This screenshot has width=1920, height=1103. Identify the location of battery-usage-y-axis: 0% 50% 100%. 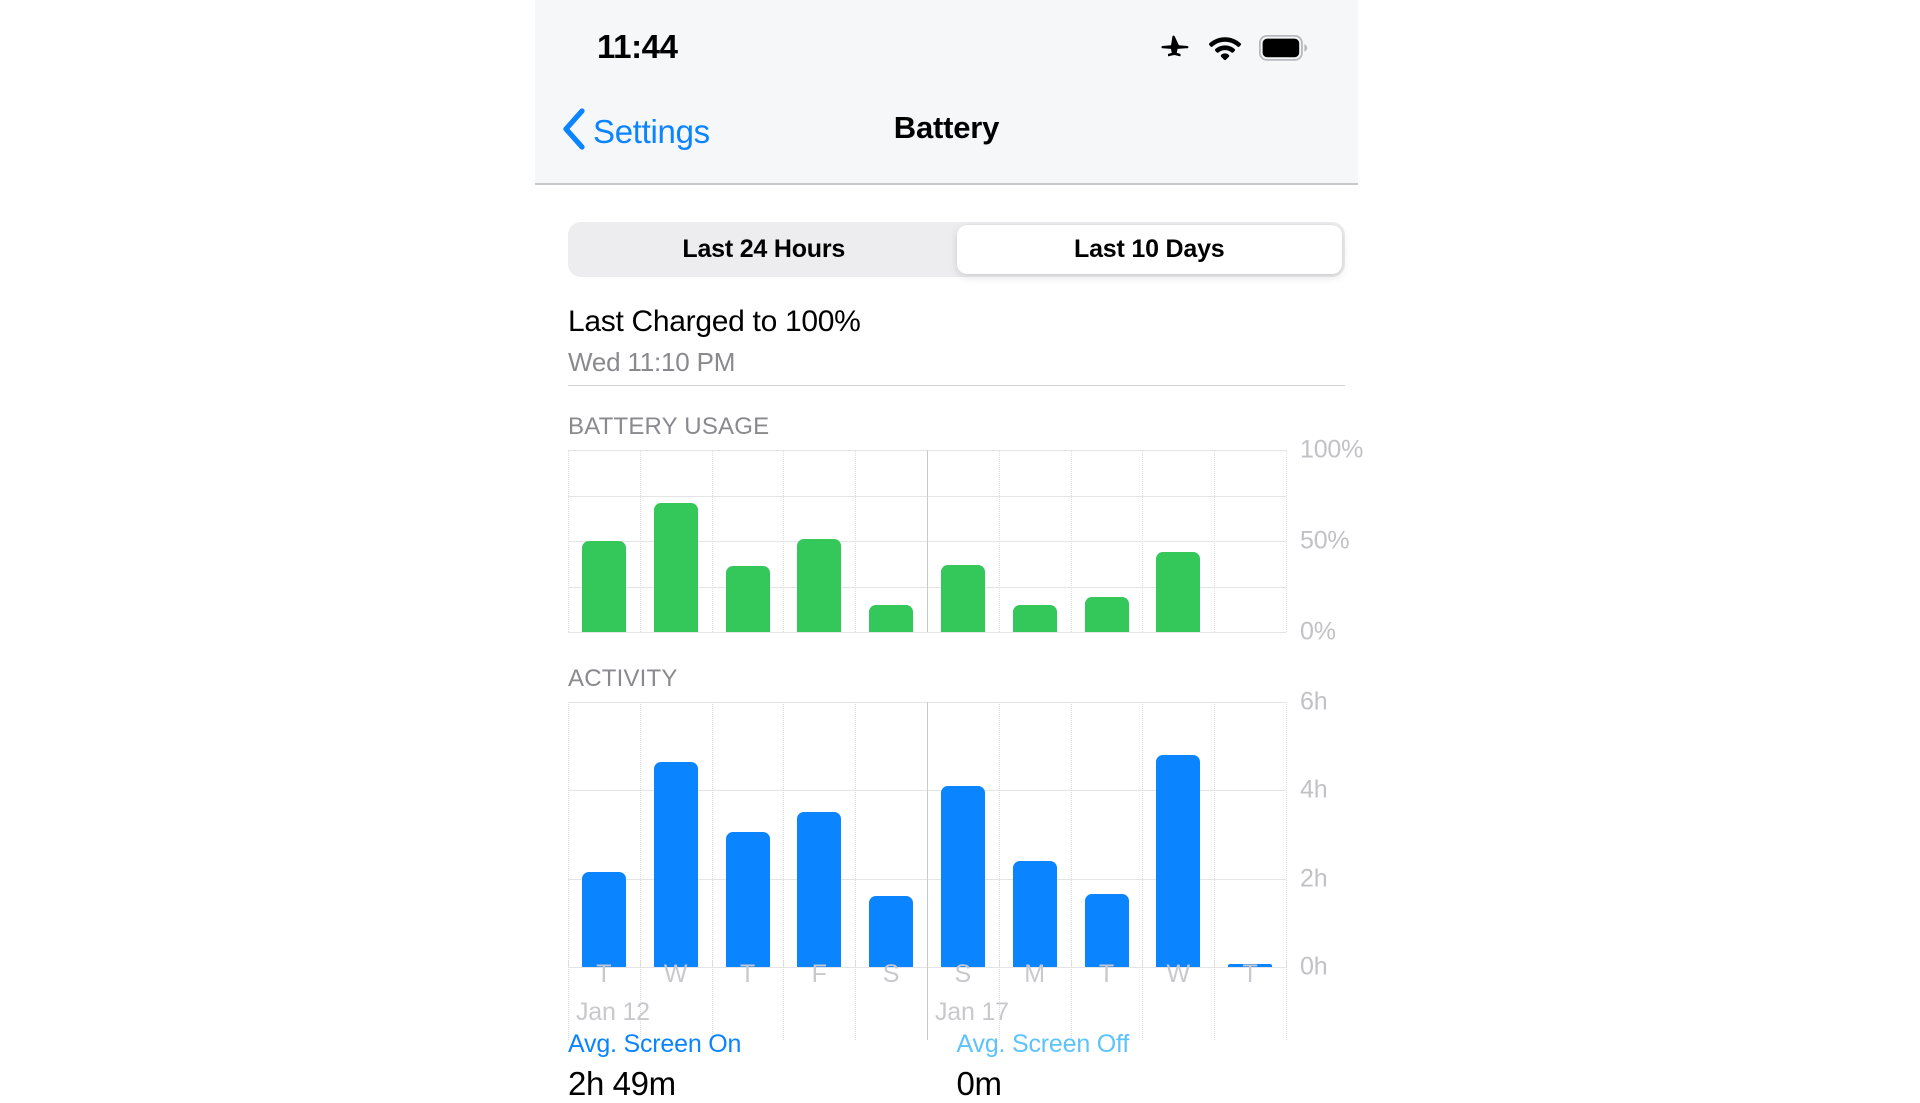
(1360, 541).